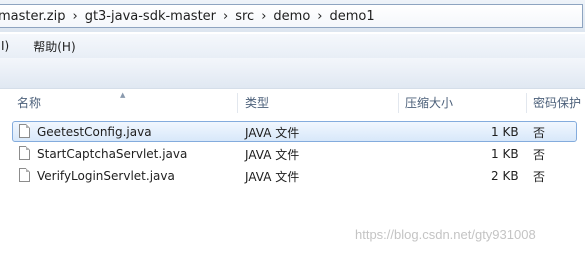  What do you see at coordinates (557, 102) in the screenshot?
I see `column-header-password: 密码保护` at bounding box center [557, 102].